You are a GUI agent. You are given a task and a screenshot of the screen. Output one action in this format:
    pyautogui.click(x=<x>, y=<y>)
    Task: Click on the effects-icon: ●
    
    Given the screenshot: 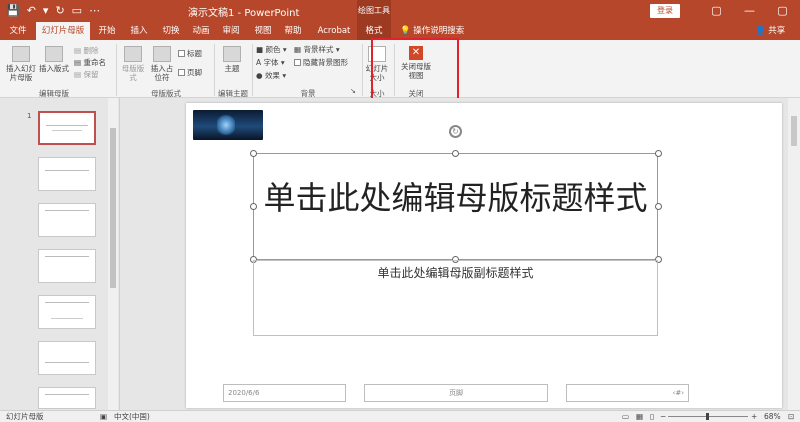 What is the action you would take?
    pyautogui.click(x=260, y=75)
    